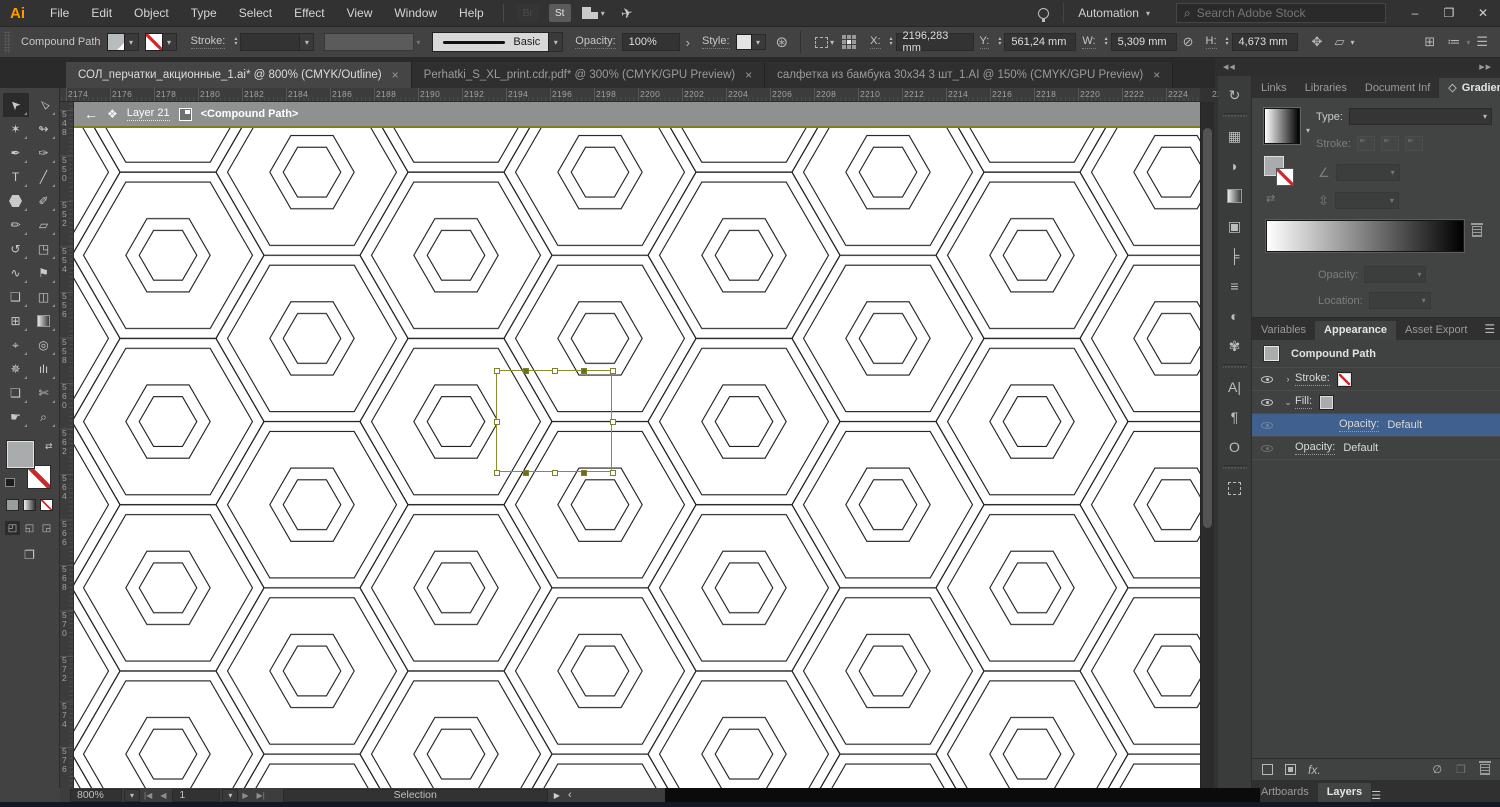  Describe the element at coordinates (962, 795) in the screenshot. I see `horizontal-scrollbar` at that location.